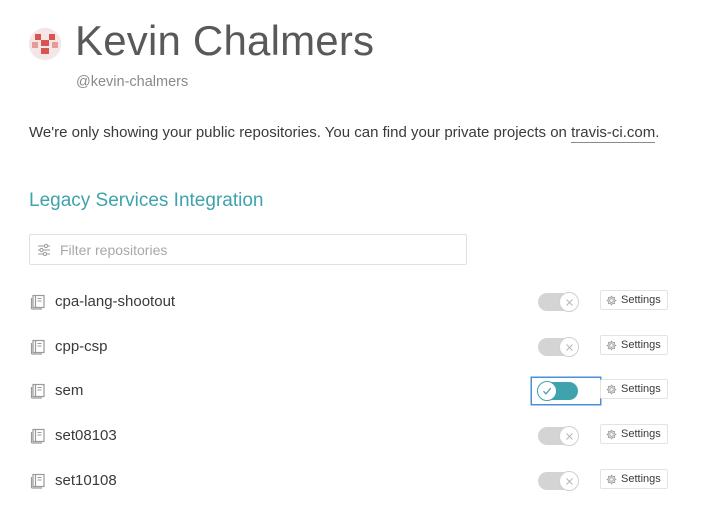 The width and height of the screenshot is (721, 523). Describe the element at coordinates (351, 436) in the screenshot. I see `repository-row: set08103 Settings` at that location.